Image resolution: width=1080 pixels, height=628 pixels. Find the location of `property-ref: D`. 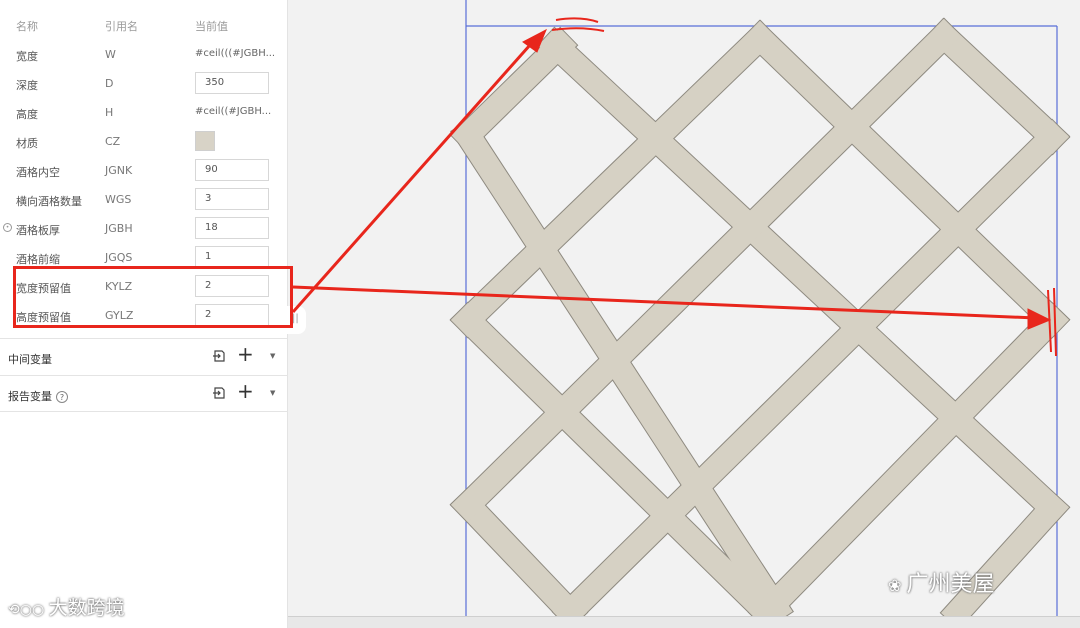

property-ref: D is located at coordinates (109, 83).